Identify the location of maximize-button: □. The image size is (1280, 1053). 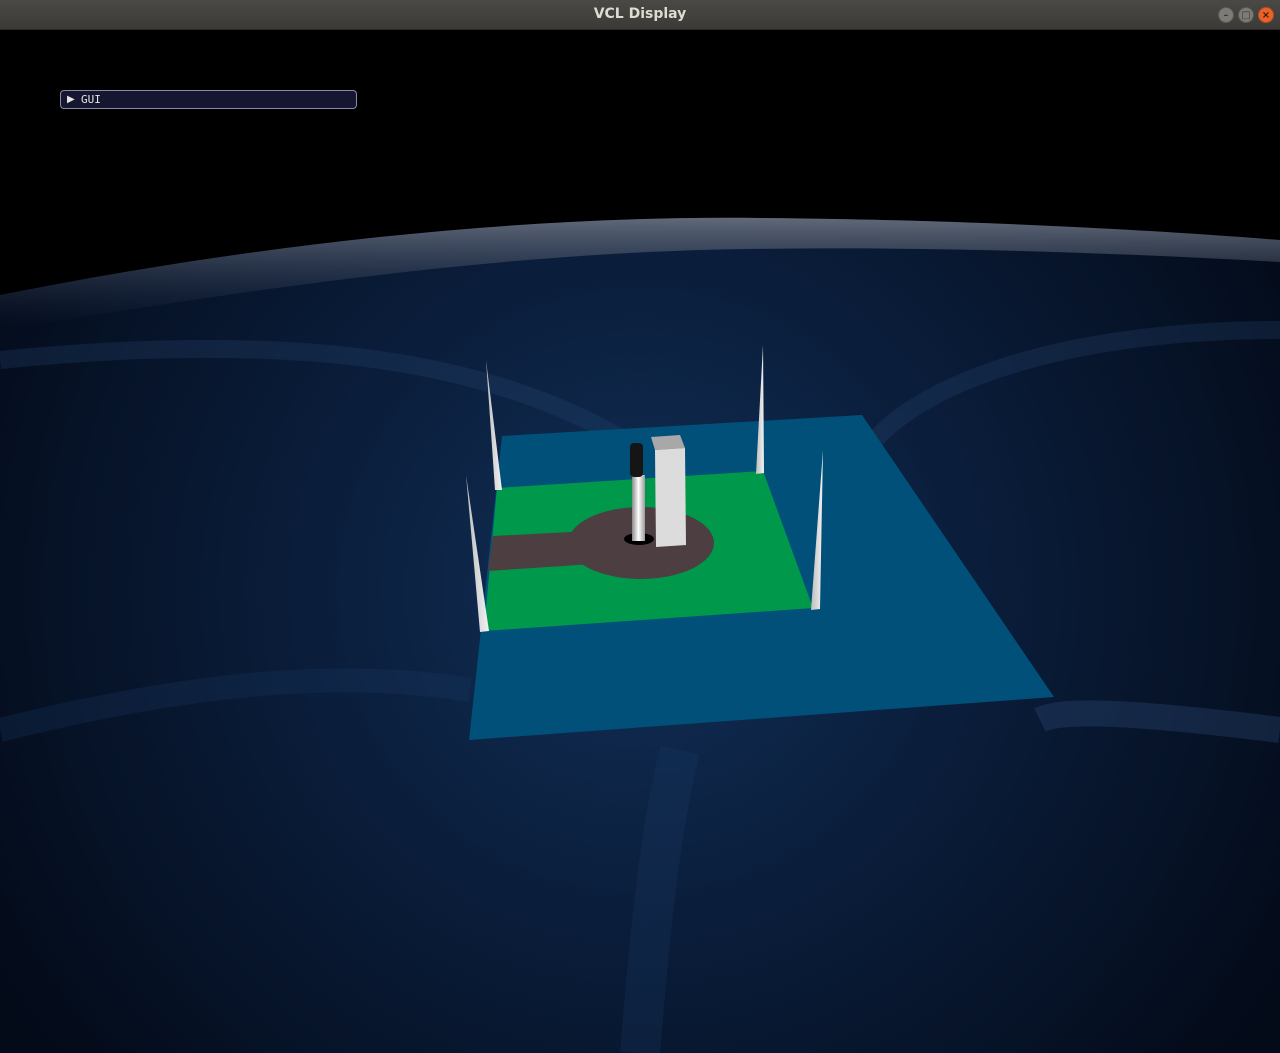
(1246, 15).